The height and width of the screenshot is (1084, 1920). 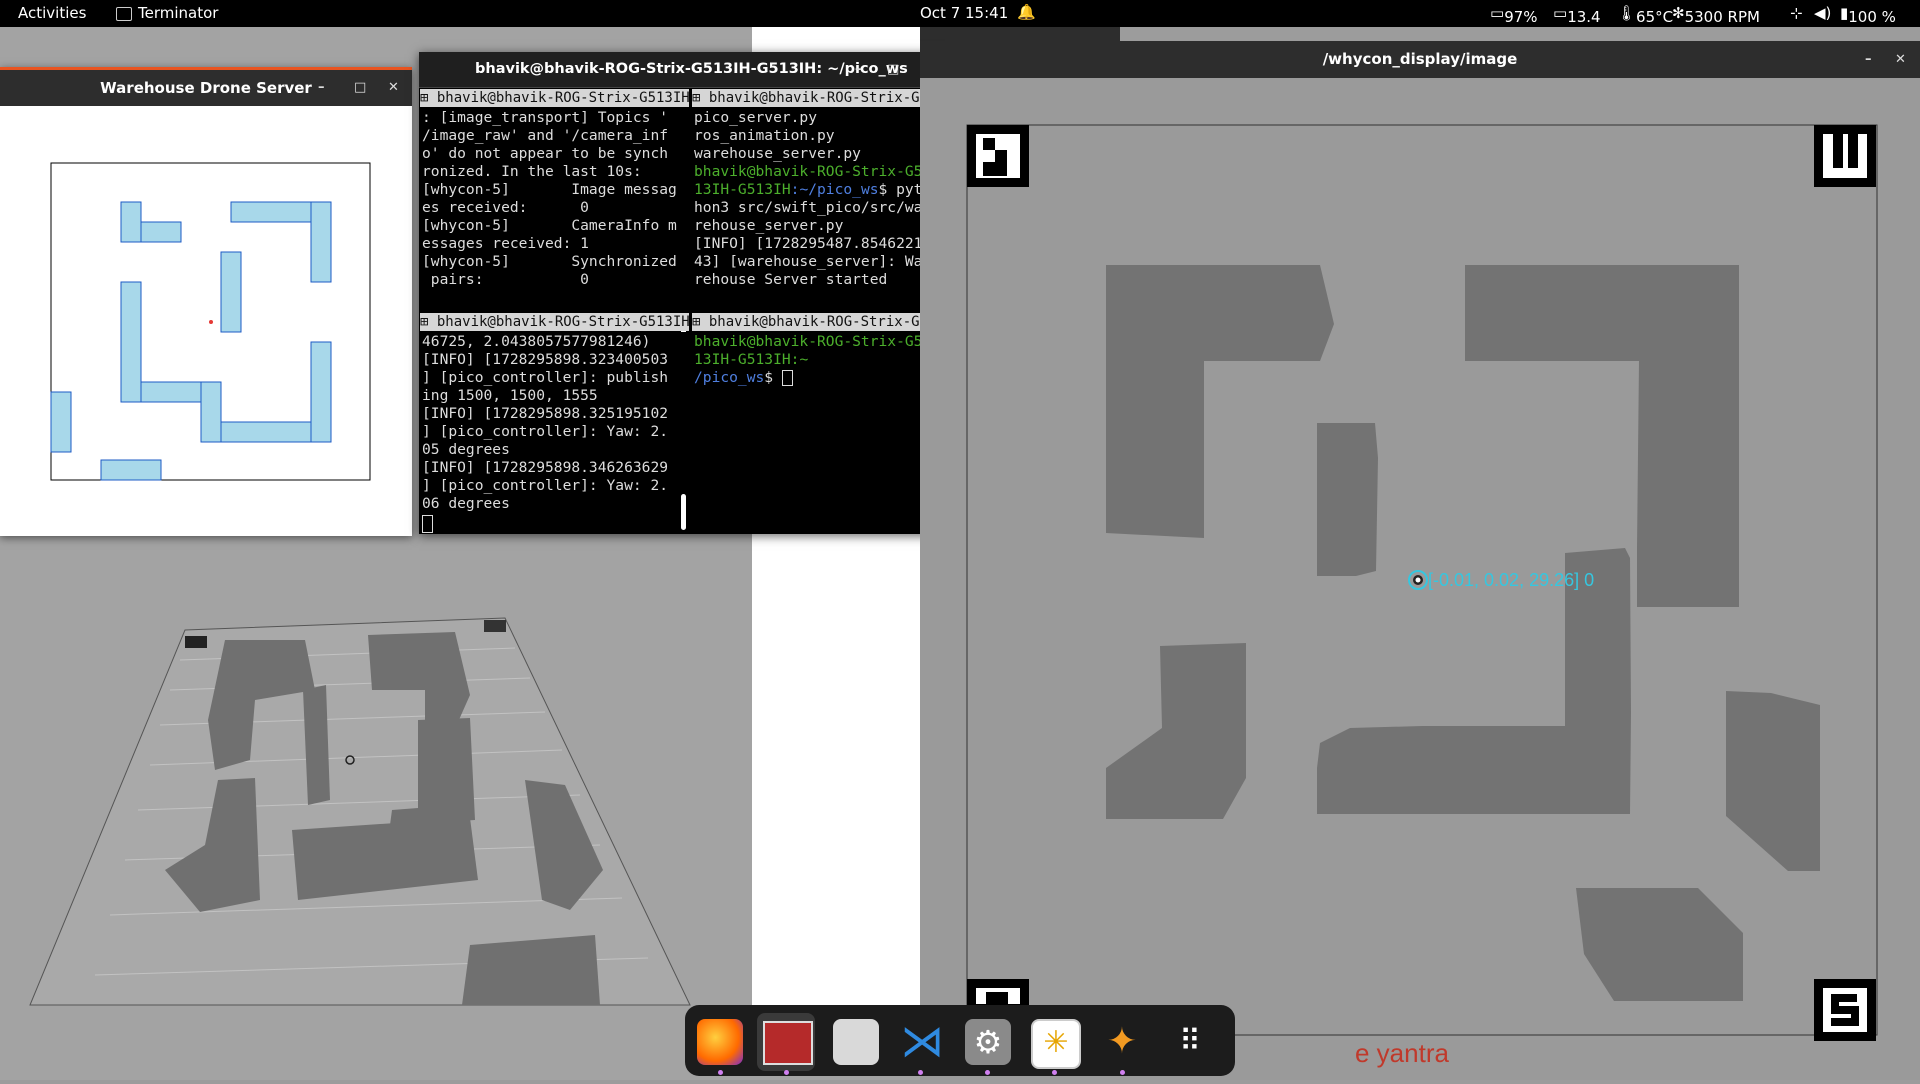 What do you see at coordinates (52, 13) in the screenshot?
I see `activities-button: Activities` at bounding box center [52, 13].